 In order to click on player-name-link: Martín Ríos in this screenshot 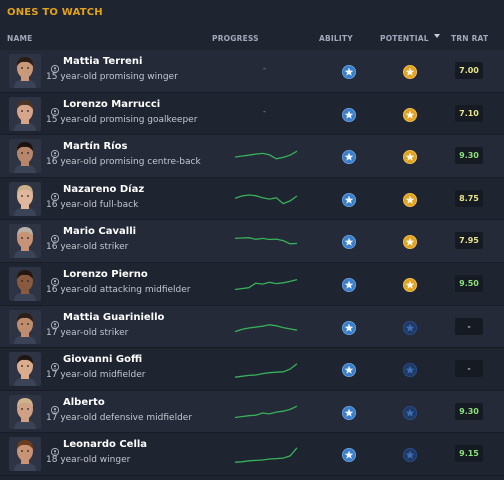, I will do `click(95, 146)`.